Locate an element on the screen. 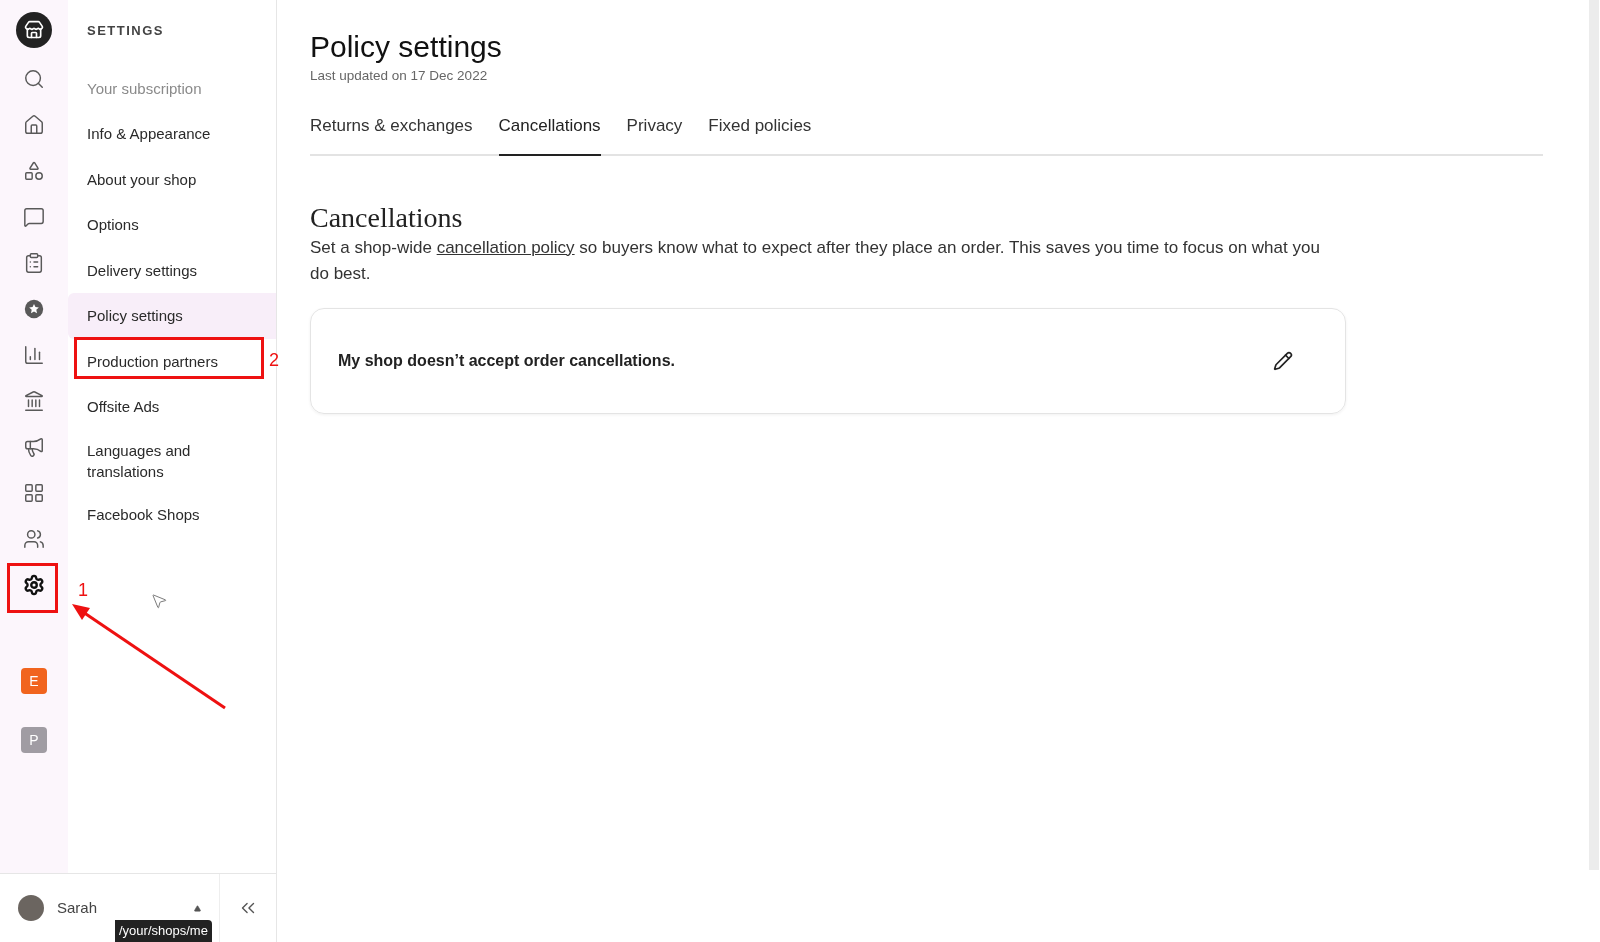  status-url: /your/shops/me is located at coordinates (163, 931).